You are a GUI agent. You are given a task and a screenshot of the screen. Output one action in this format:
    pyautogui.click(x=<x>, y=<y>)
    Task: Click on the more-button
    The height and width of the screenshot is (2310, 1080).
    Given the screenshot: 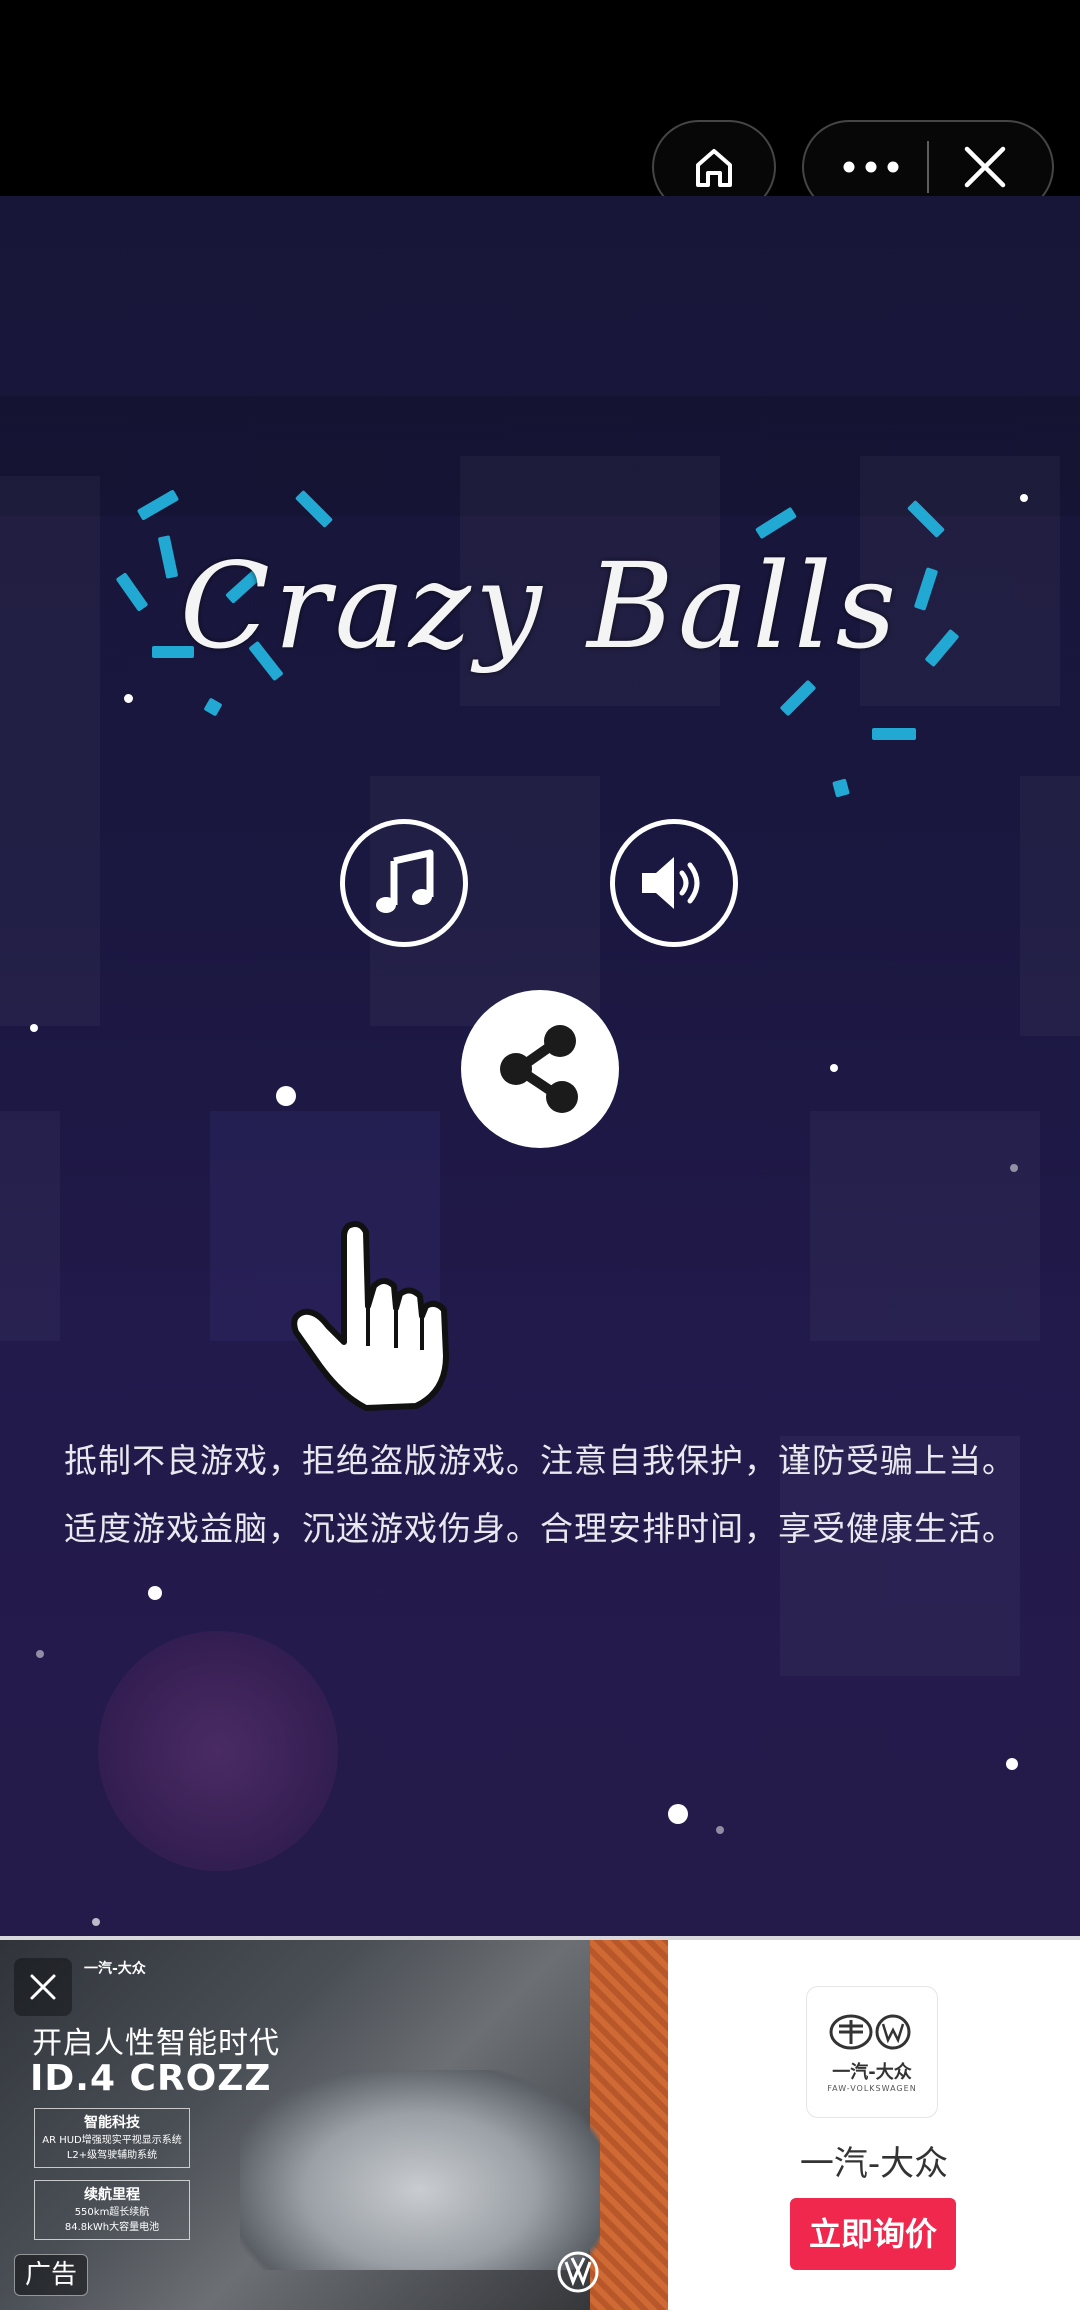 What is the action you would take?
    pyautogui.click(x=871, y=167)
    